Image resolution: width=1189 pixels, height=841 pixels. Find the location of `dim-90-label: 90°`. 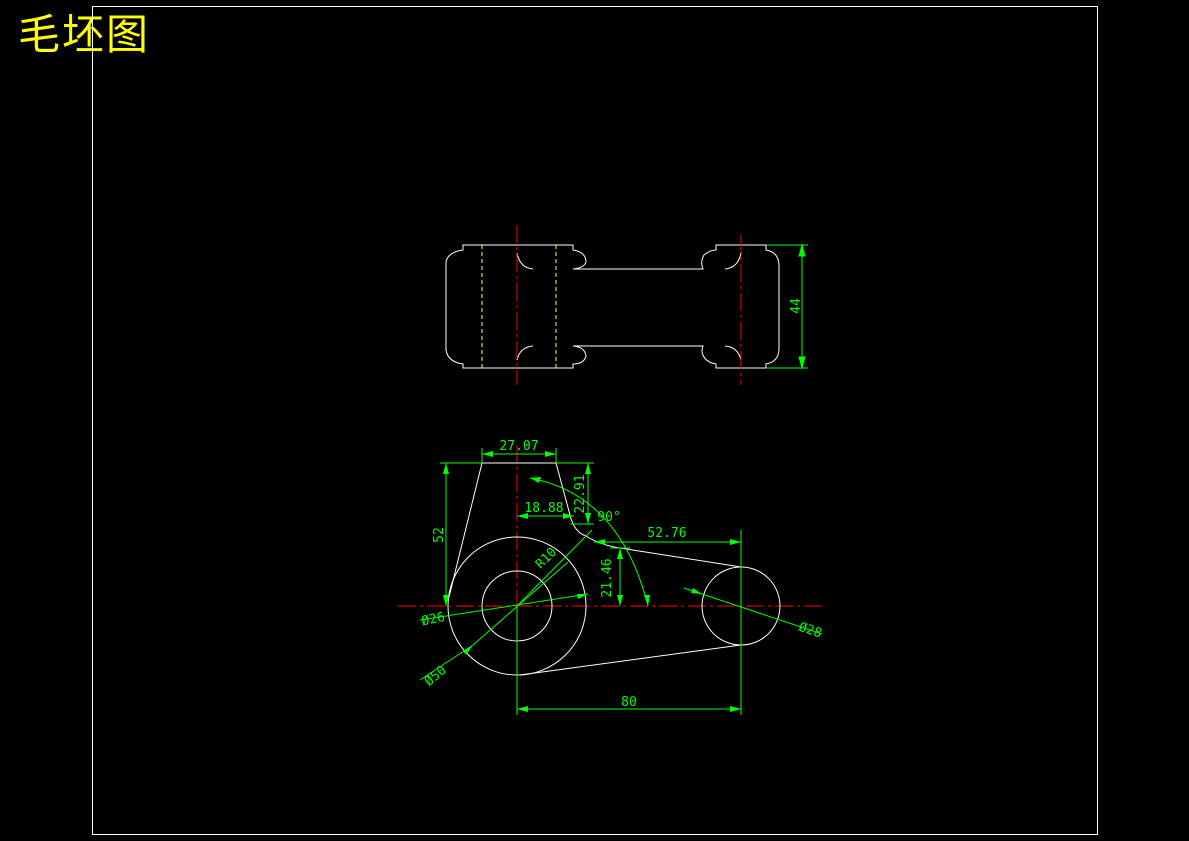

dim-90-label: 90° is located at coordinates (608, 517).